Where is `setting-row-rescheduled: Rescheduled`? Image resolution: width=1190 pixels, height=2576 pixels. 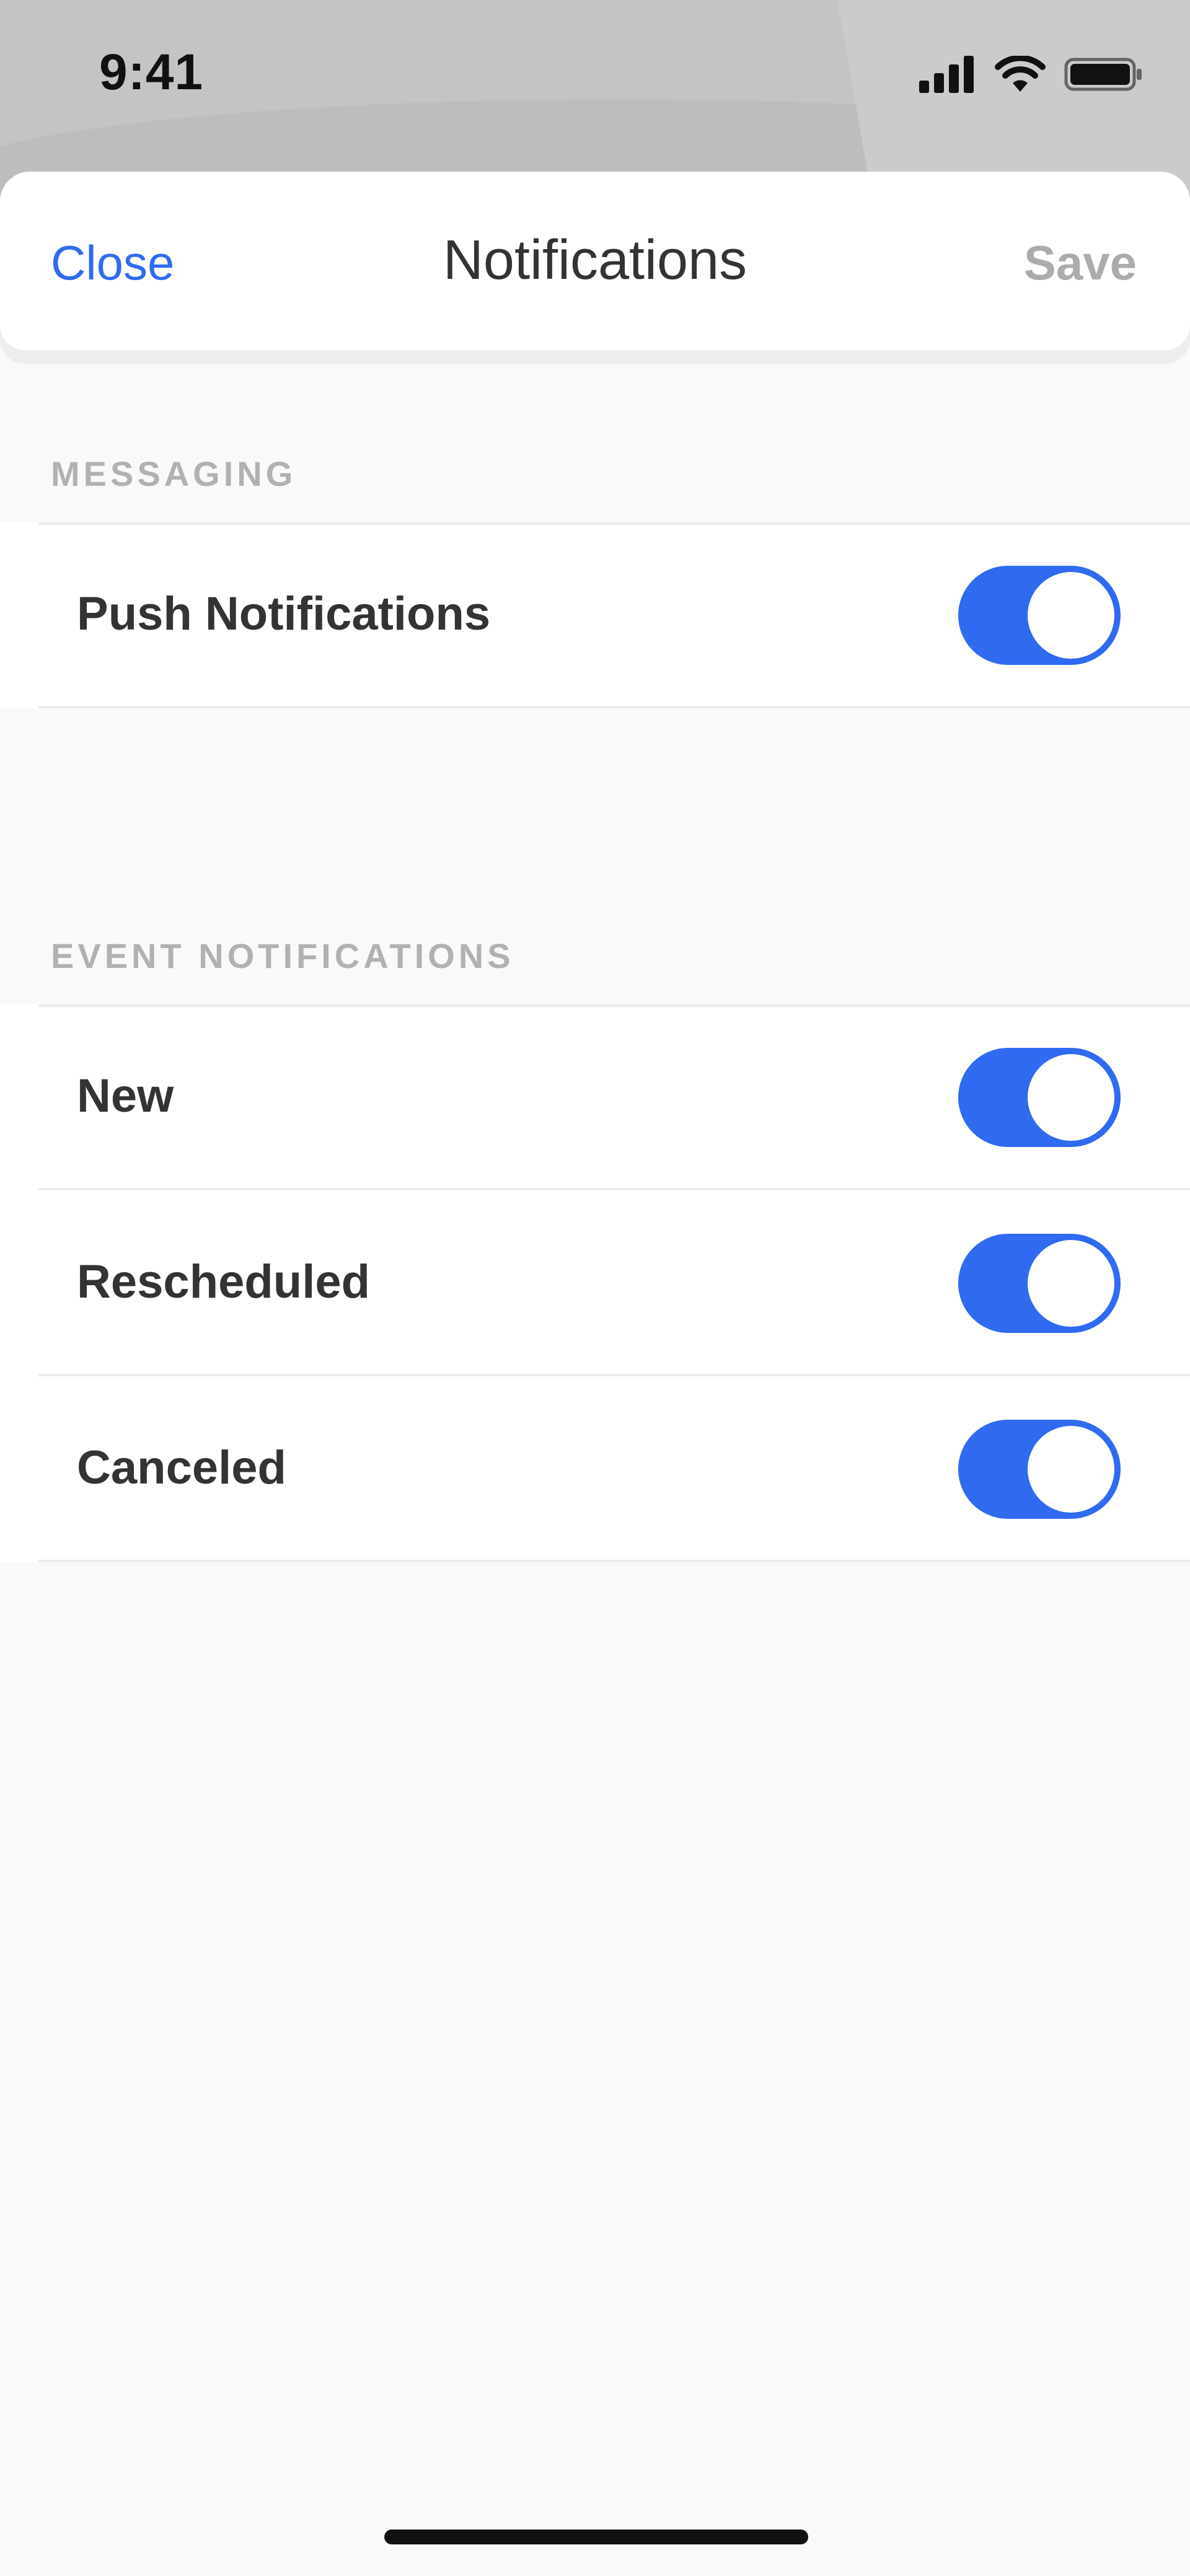
setting-row-rescheduled: Rescheduled is located at coordinates (614, 1283).